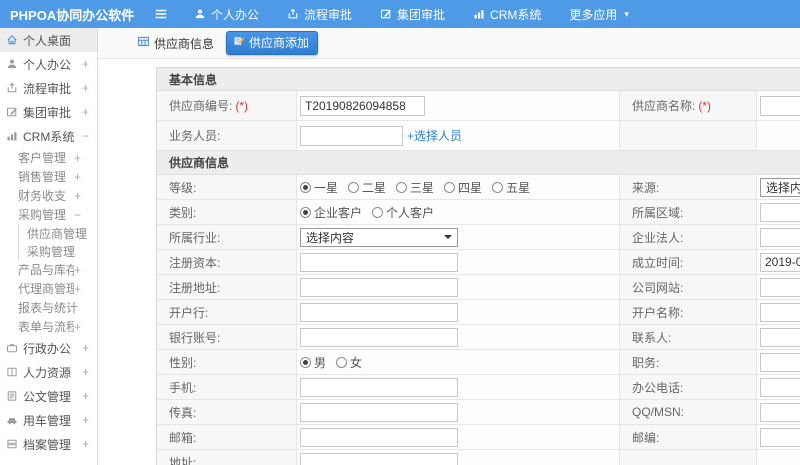 Image resolution: width=800 pixels, height=465 pixels. Describe the element at coordinates (780, 312) in the screenshot. I see `account-name-input` at that location.